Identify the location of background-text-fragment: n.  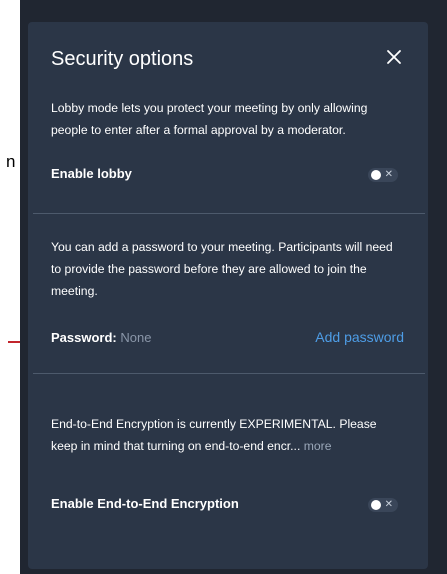
(11, 161).